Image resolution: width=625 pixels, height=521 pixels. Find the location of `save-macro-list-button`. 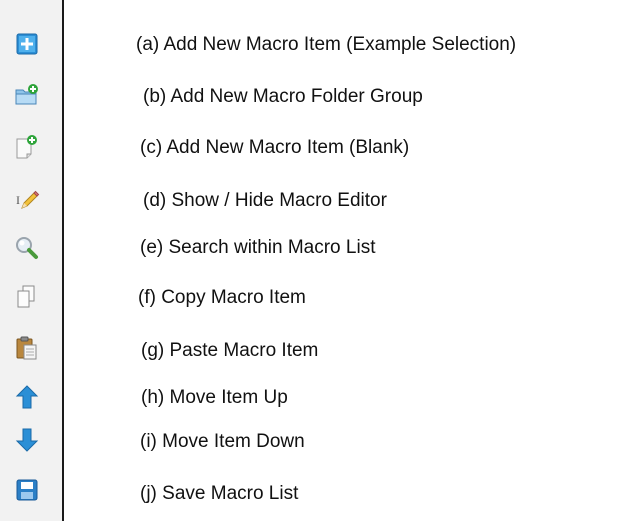

save-macro-list-button is located at coordinates (27, 490).